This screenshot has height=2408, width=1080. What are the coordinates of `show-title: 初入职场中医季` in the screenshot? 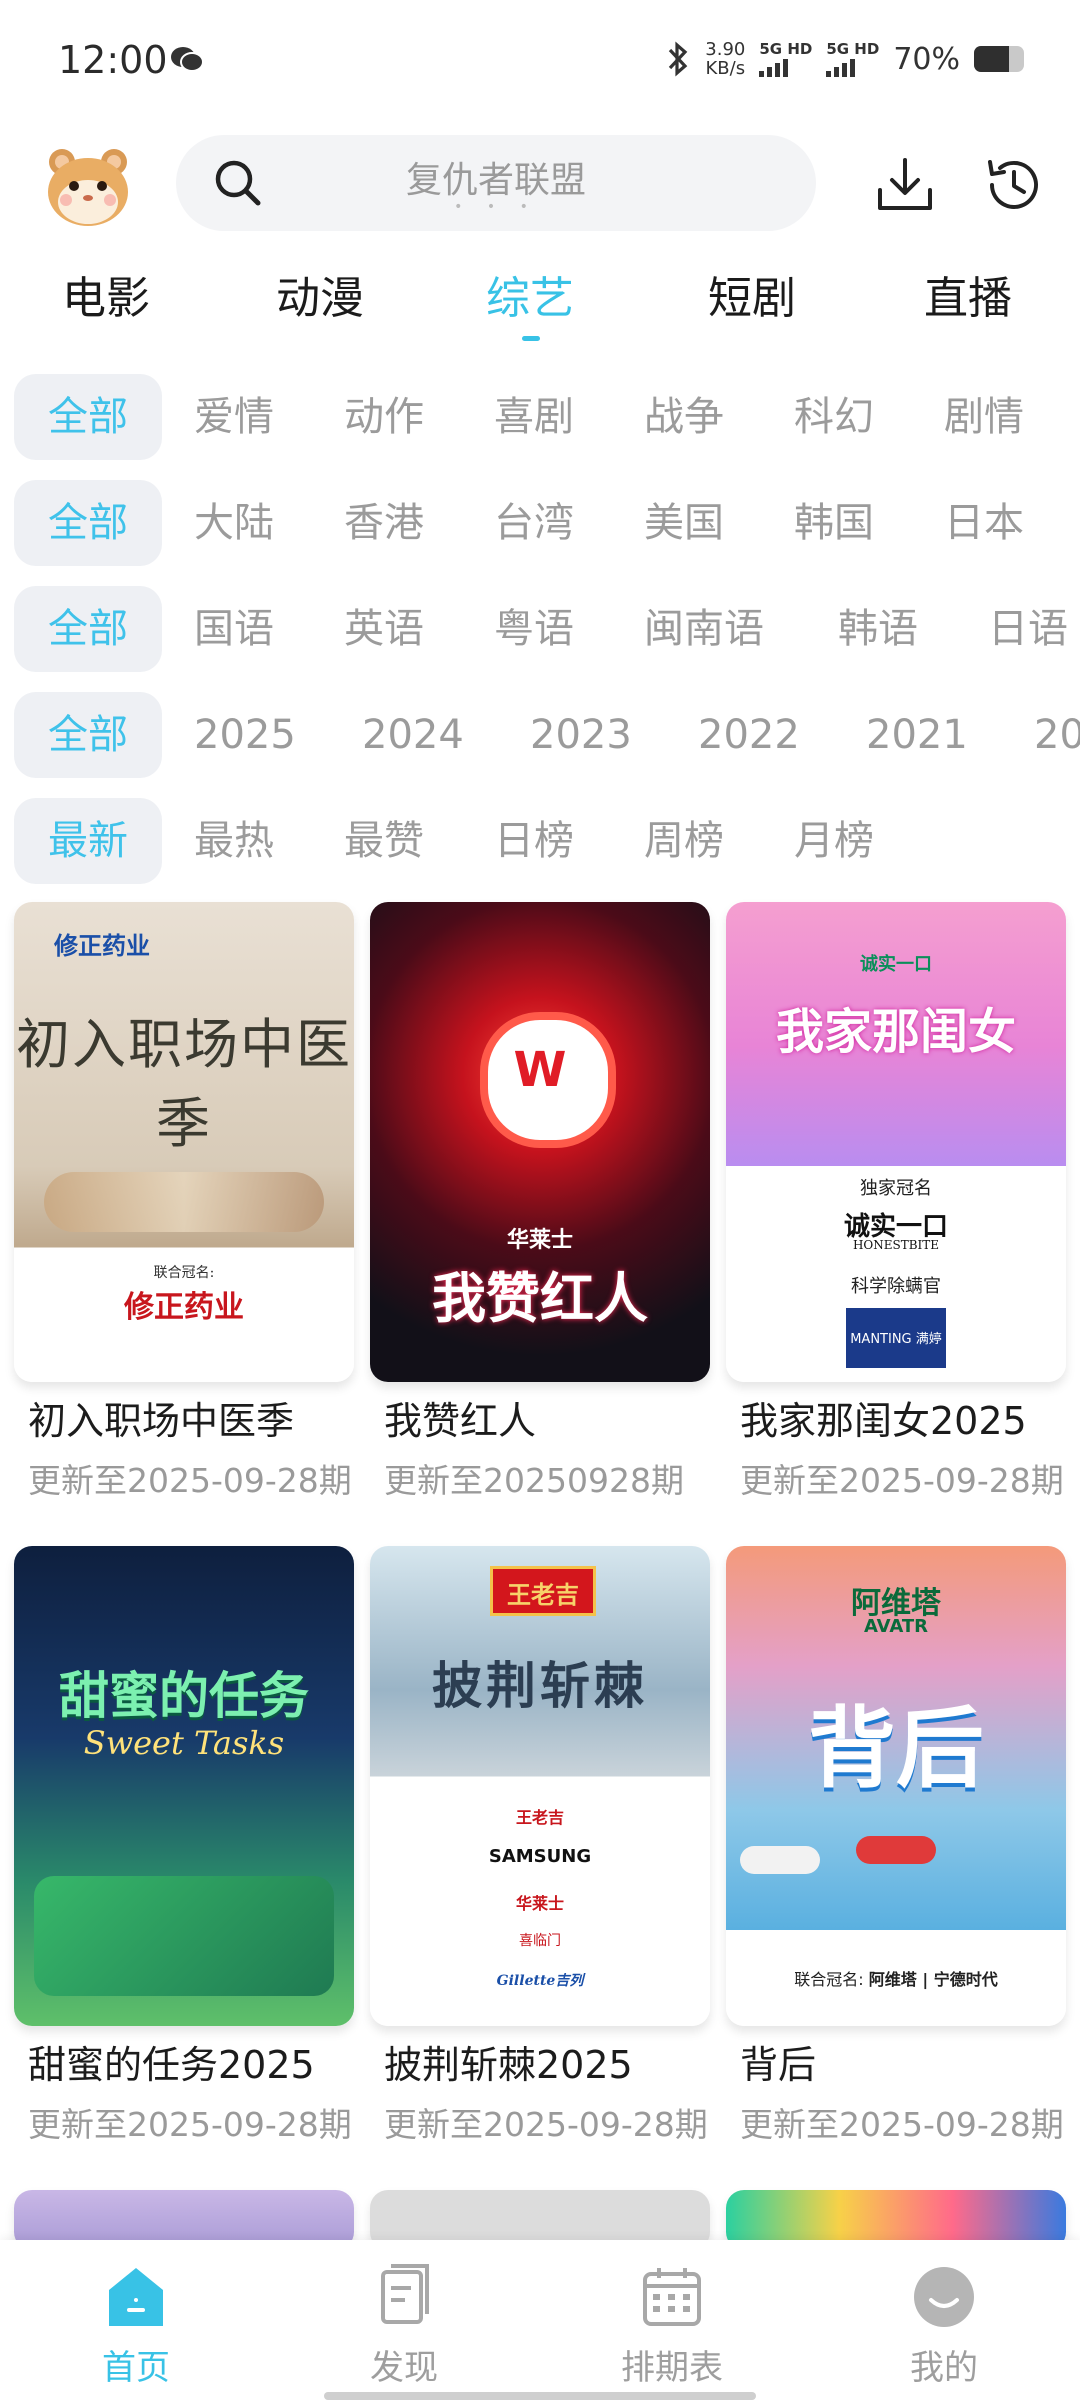 It's located at (193, 1417).